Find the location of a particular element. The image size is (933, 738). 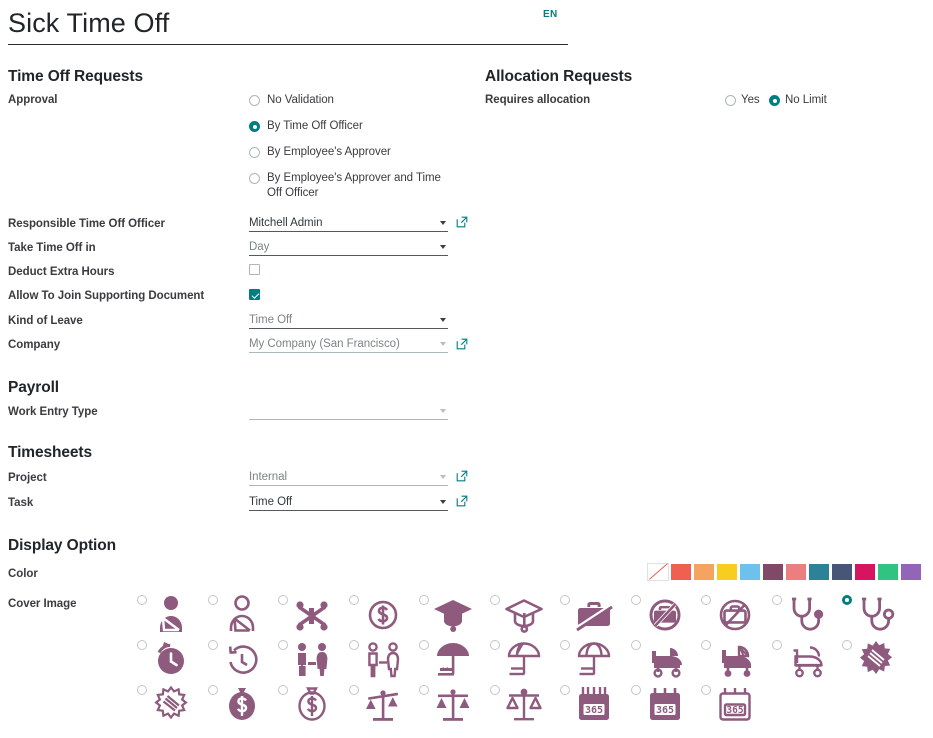

field-take-time-off-in: Day is located at coordinates (348, 247).